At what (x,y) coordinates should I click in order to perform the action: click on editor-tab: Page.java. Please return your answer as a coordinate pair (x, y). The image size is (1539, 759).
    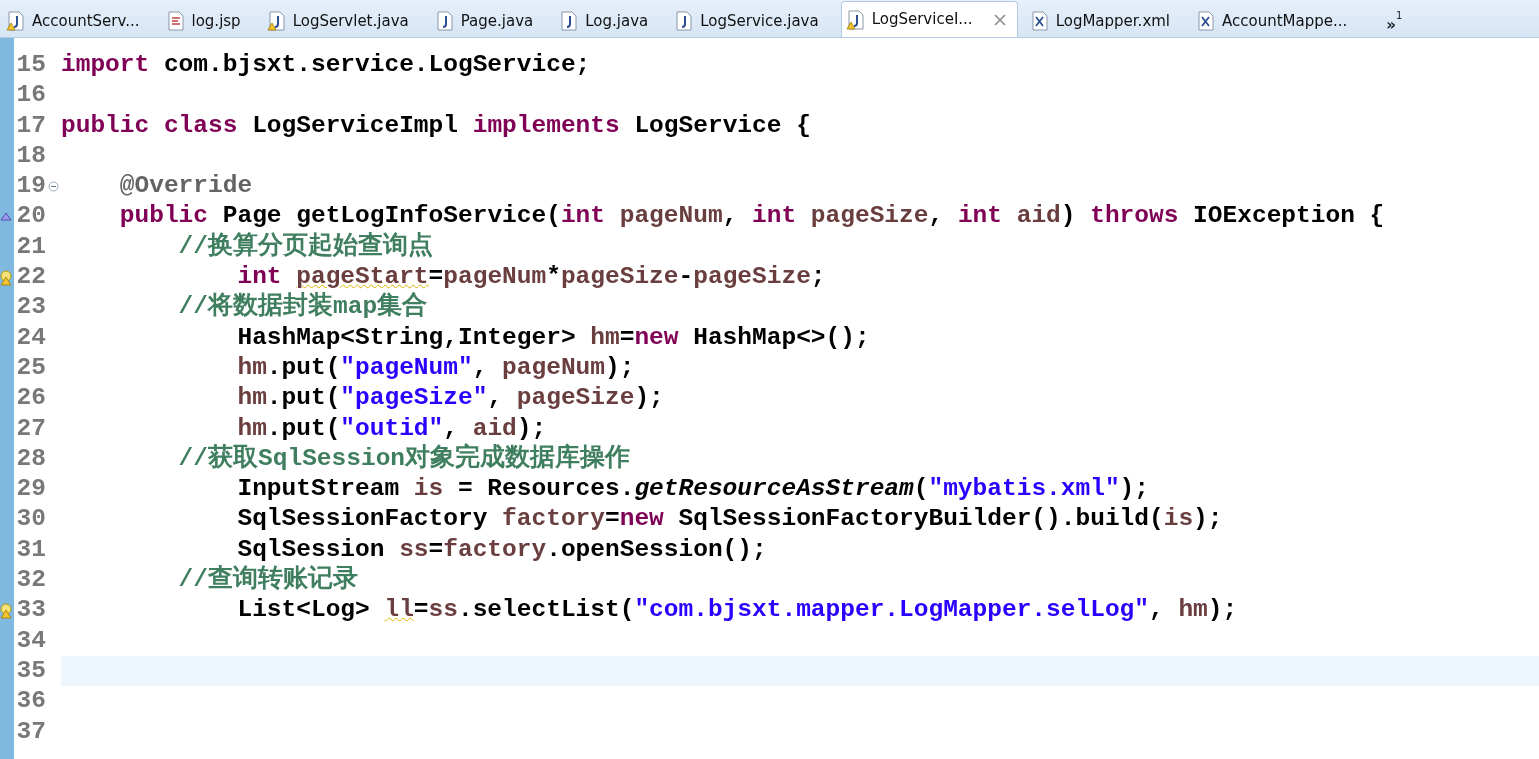
    Looking at the image, I should click on (489, 21).